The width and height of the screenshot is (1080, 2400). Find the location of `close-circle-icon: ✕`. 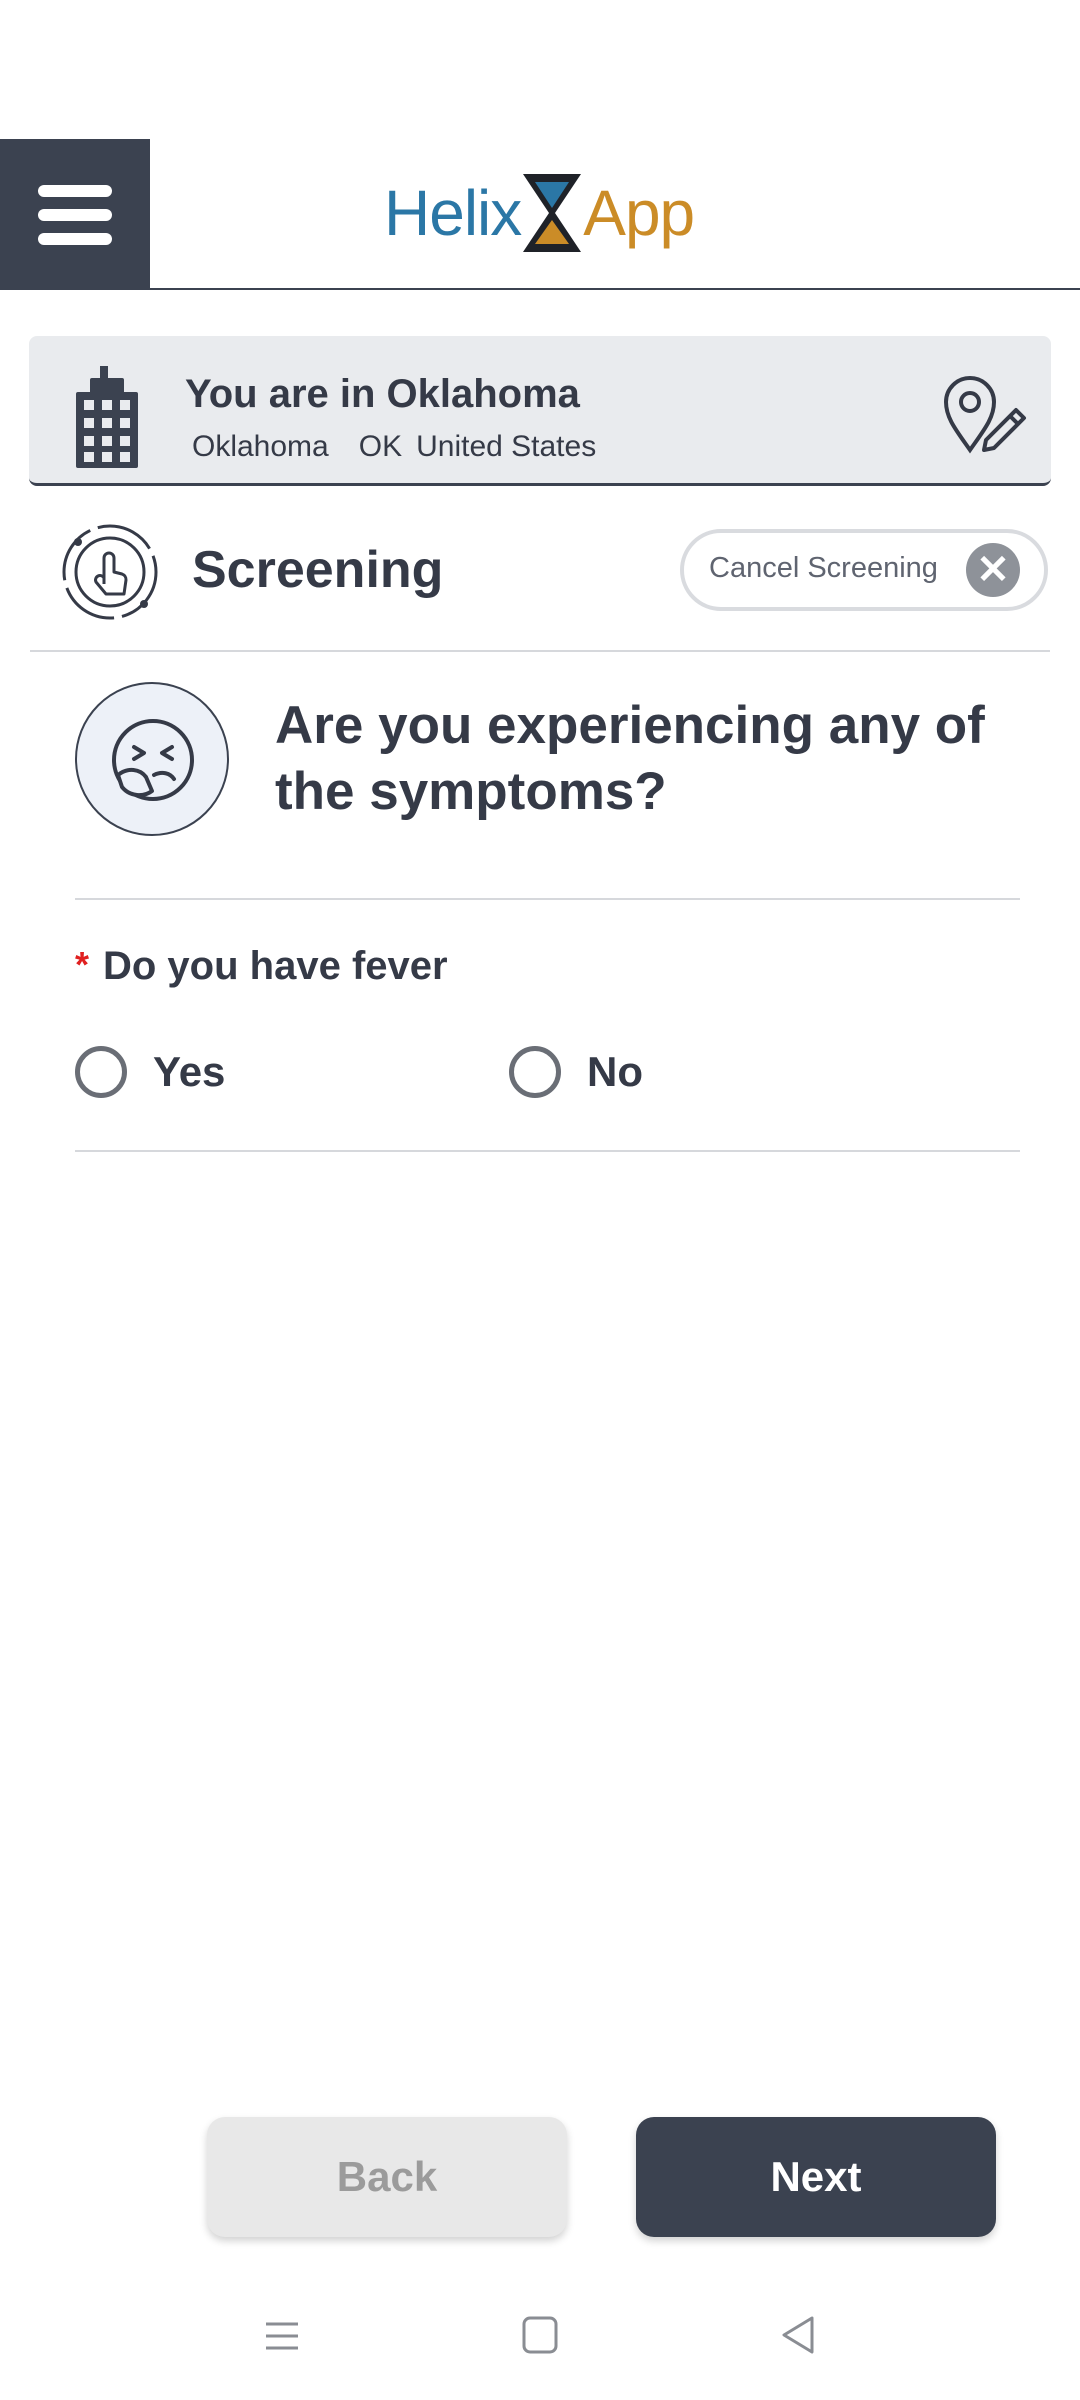

close-circle-icon: ✕ is located at coordinates (993, 570).